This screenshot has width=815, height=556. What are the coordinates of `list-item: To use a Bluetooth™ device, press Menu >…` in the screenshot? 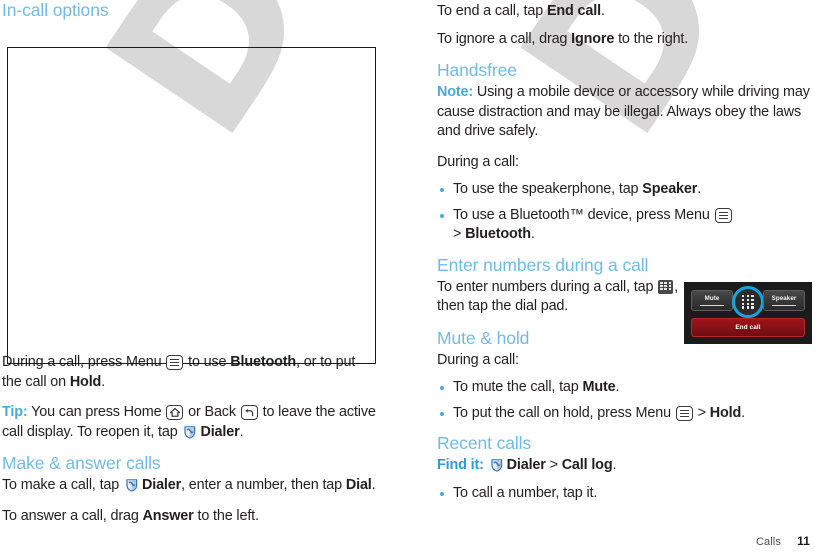 It's located at (624, 225).